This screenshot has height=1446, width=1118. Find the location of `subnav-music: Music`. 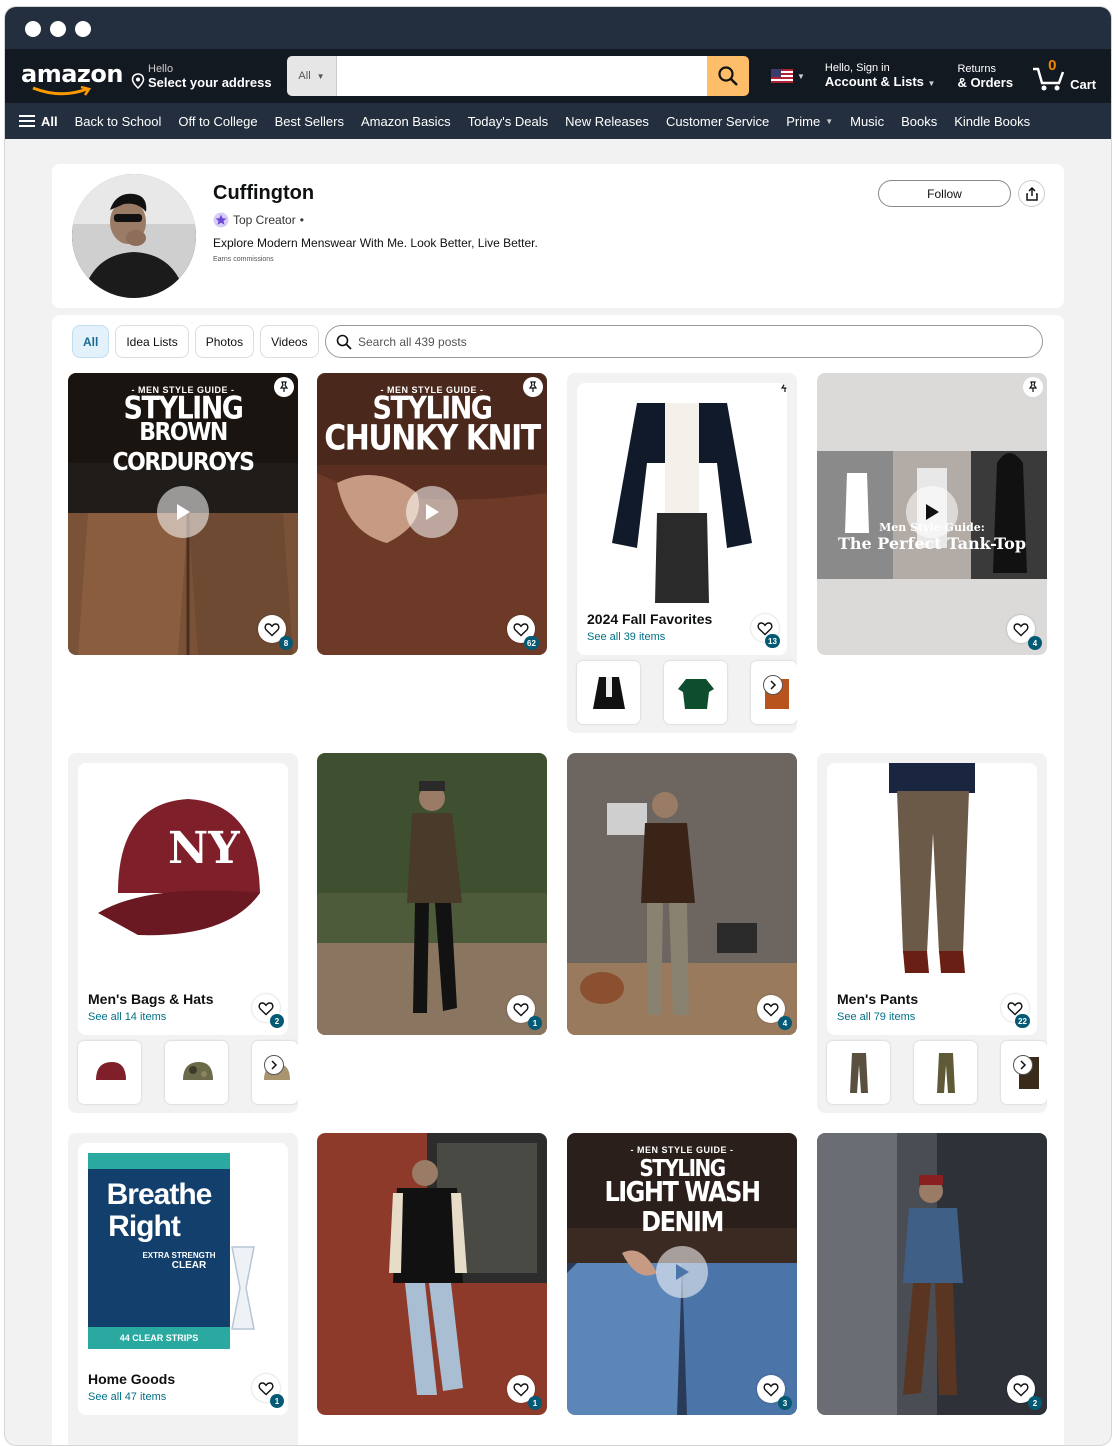

subnav-music: Music is located at coordinates (867, 121).